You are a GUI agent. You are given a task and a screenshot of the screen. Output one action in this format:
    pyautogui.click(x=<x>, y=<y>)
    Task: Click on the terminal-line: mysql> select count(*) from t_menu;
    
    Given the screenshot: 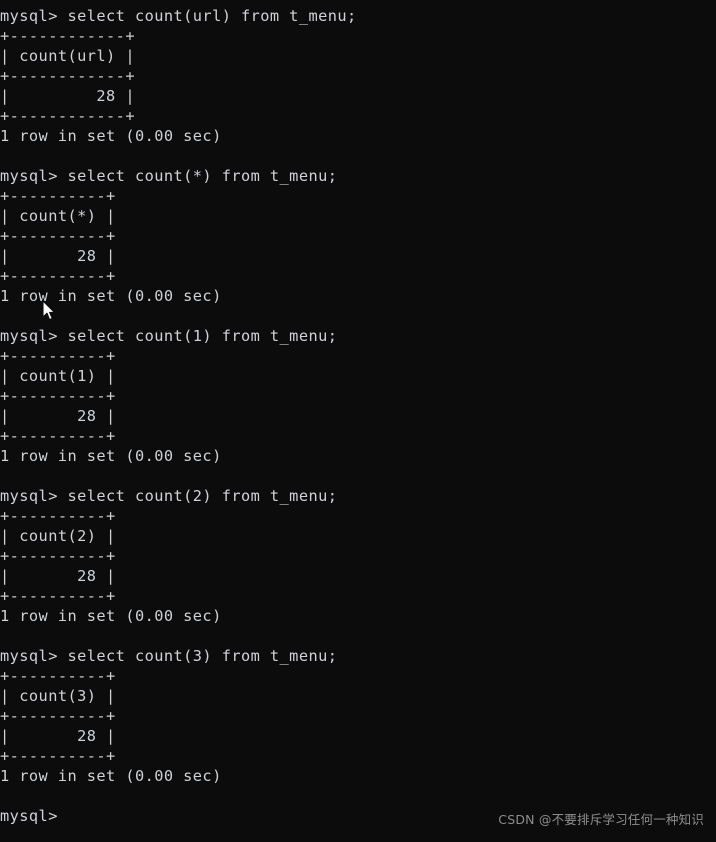 What is the action you would take?
    pyautogui.click(x=169, y=176)
    